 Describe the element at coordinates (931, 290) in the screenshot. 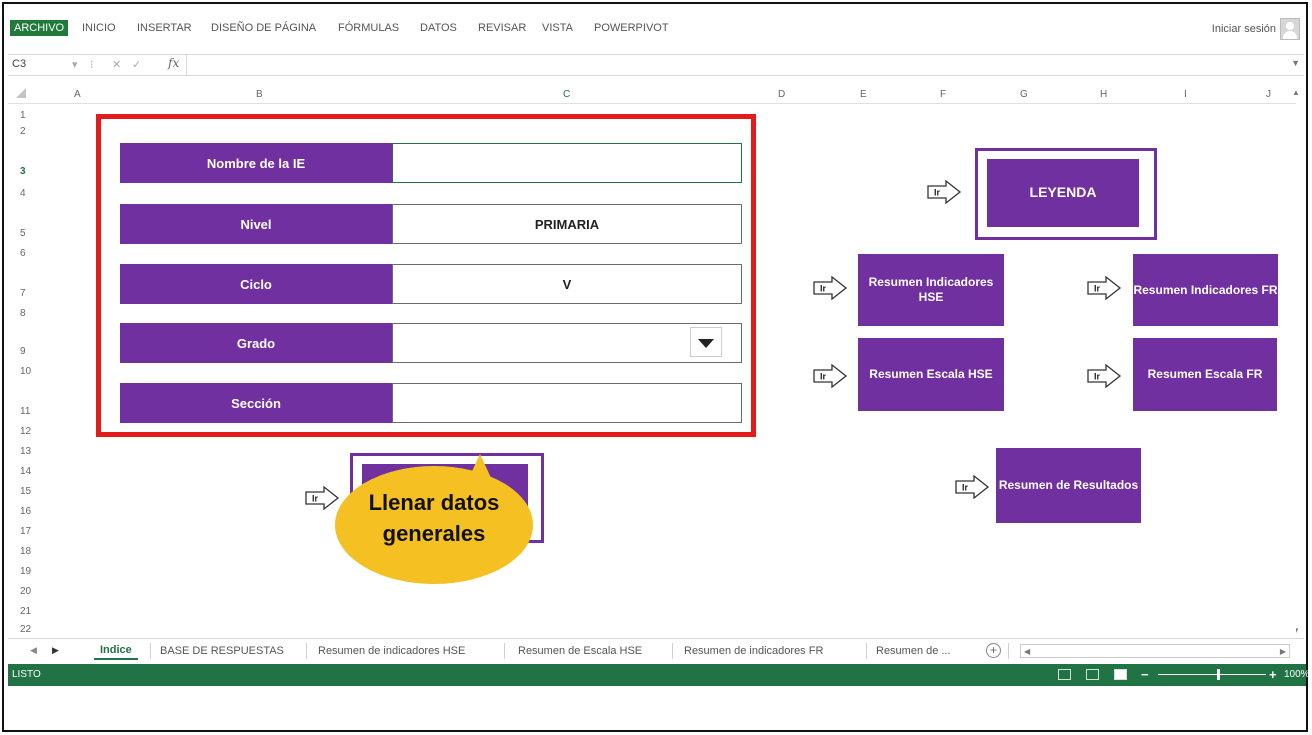

I see `resumen-indicadores-hse-button: Resumen Indicadores HSE` at that location.